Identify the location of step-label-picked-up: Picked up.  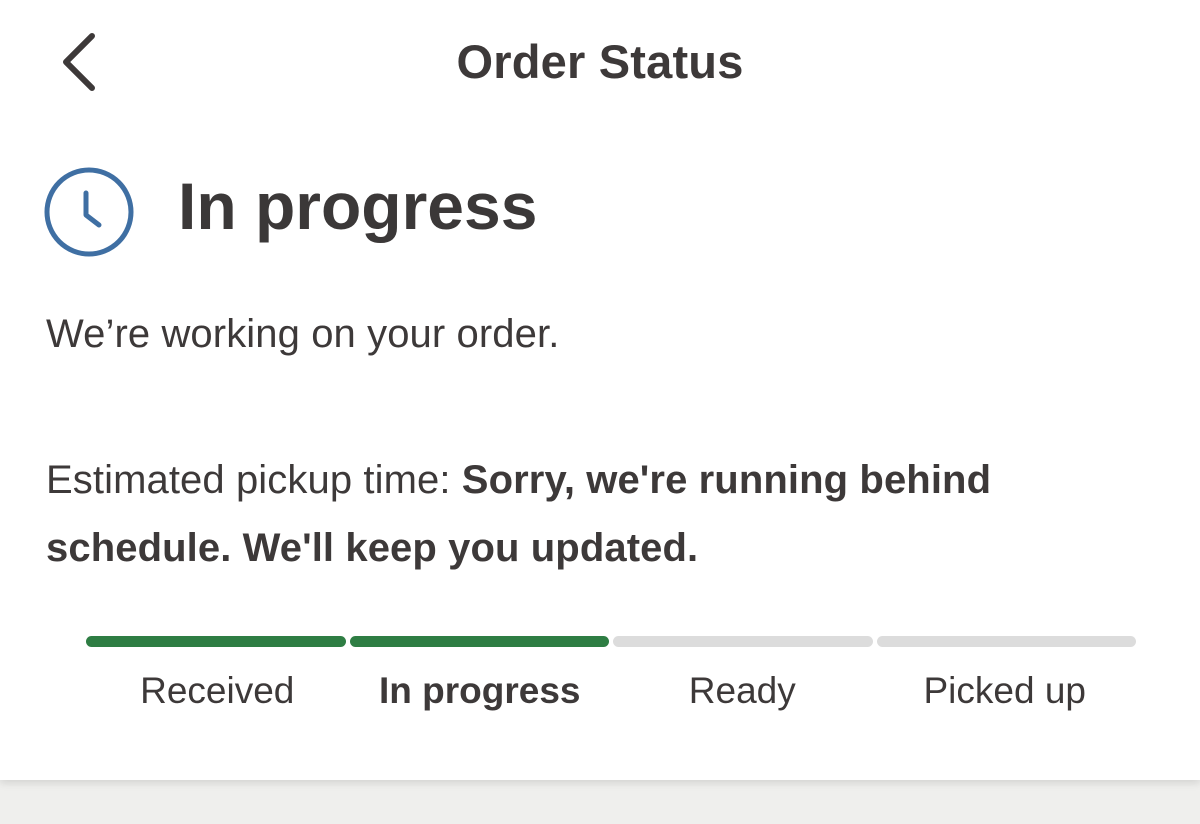
(1005, 690).